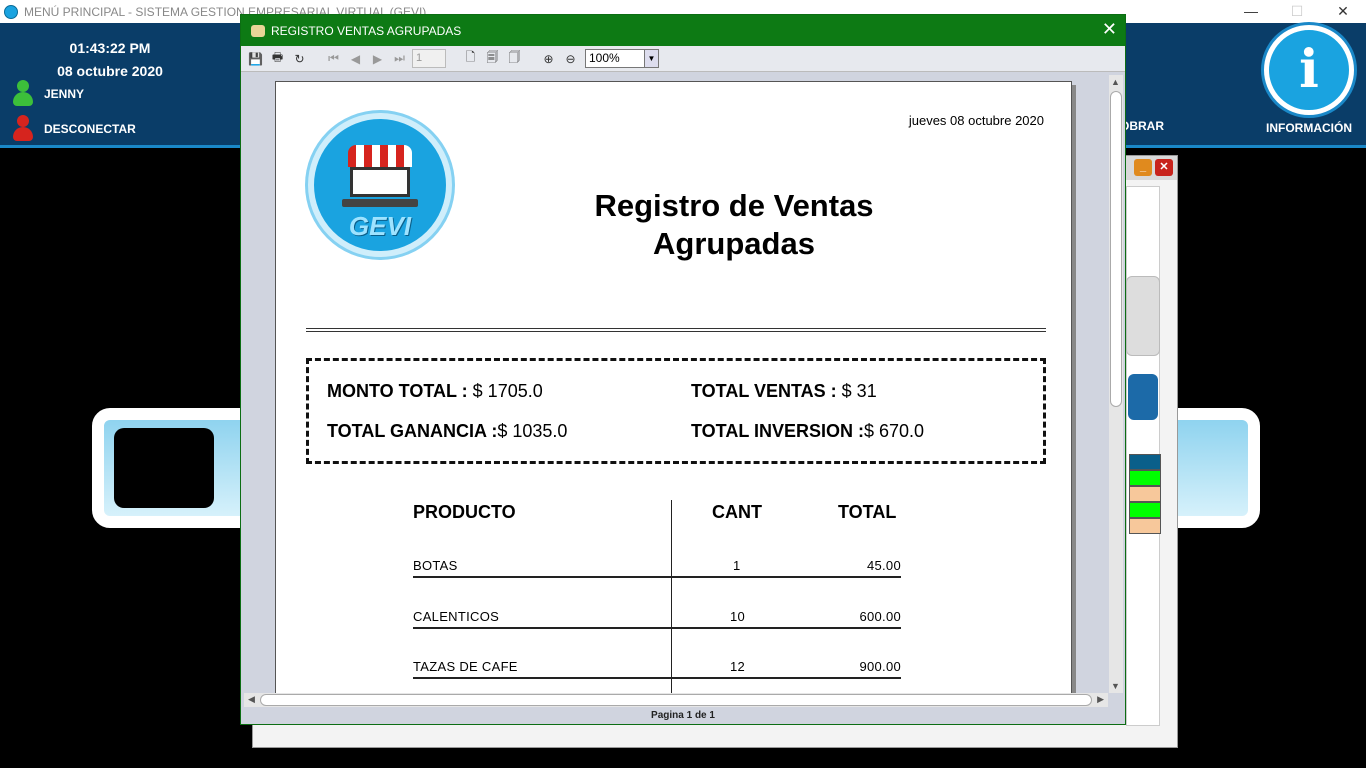 This screenshot has width=1366, height=768. I want to click on blue-button, so click(1143, 397).